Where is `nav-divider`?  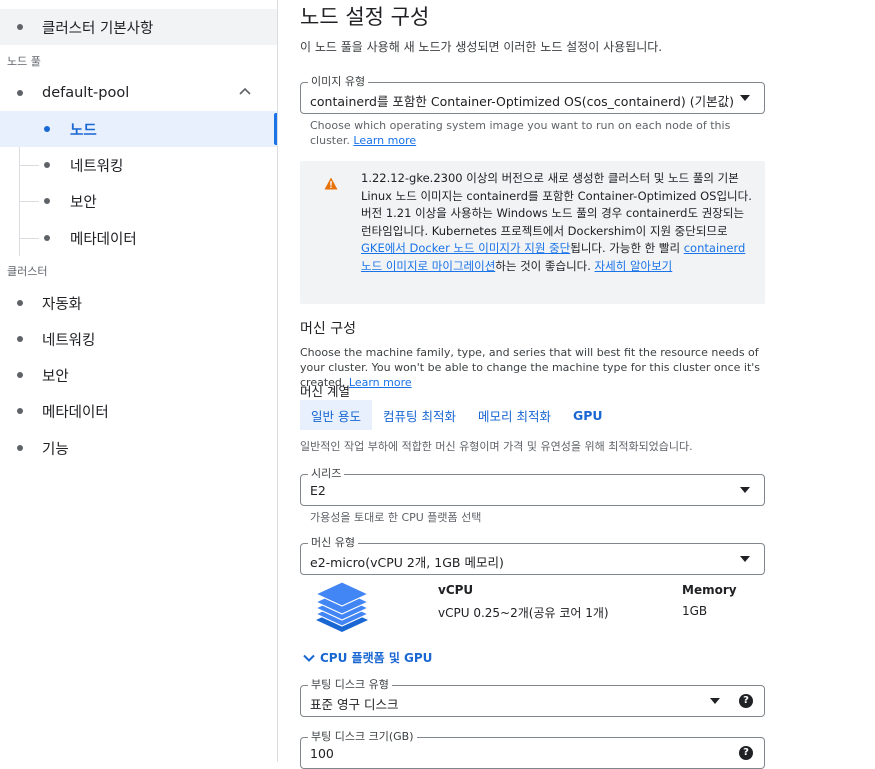
nav-divider is located at coordinates (277, 381).